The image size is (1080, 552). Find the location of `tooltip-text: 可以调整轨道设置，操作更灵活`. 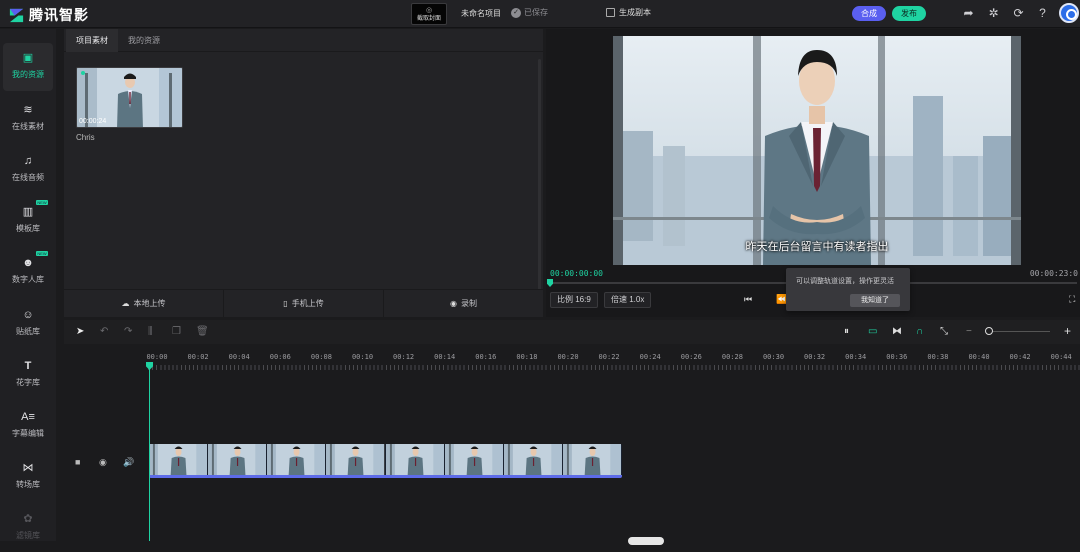

tooltip-text: 可以调整轨道设置，操作更灵活 is located at coordinates (845, 281).